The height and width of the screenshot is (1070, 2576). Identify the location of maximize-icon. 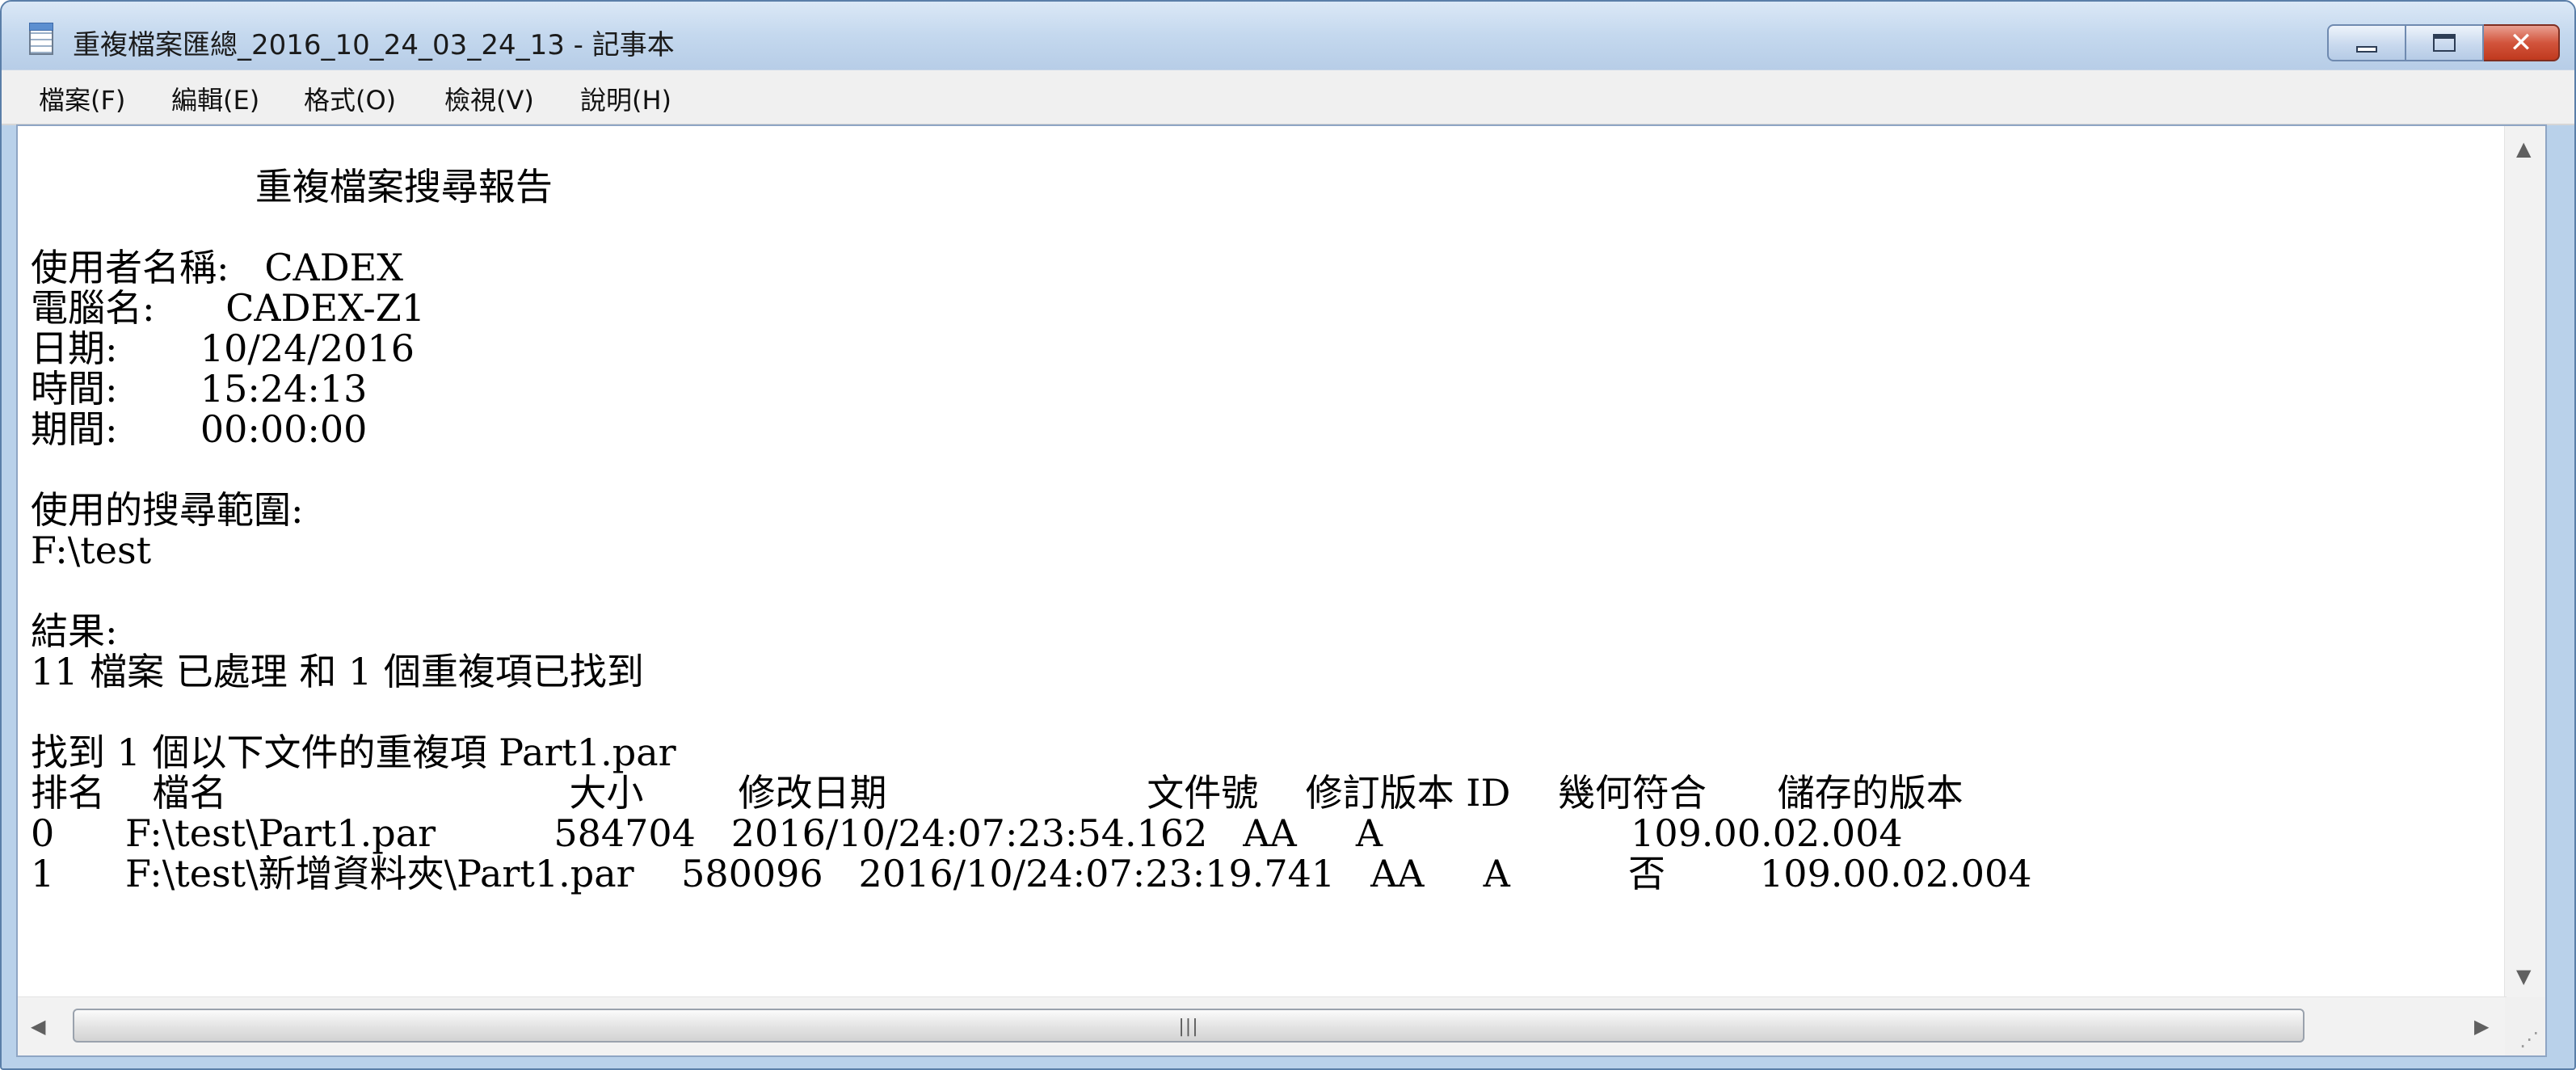
(2444, 43).